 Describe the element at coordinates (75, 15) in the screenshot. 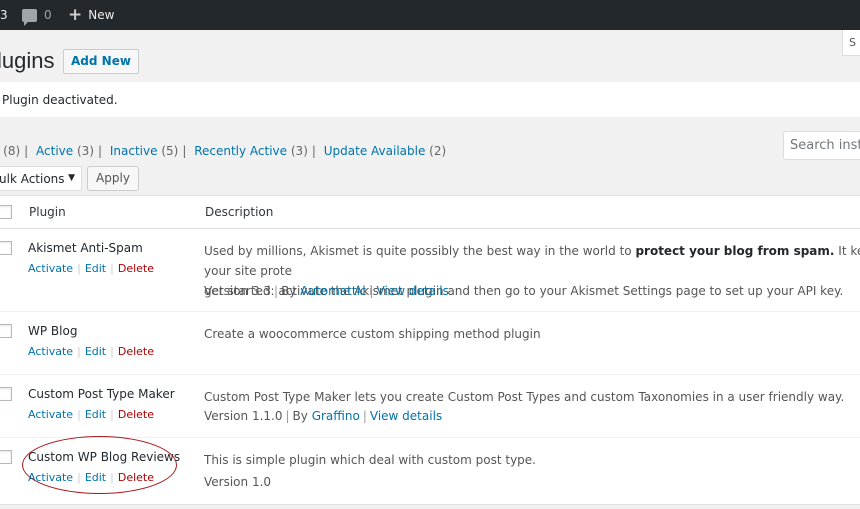

I see `plus-icon: +` at that location.